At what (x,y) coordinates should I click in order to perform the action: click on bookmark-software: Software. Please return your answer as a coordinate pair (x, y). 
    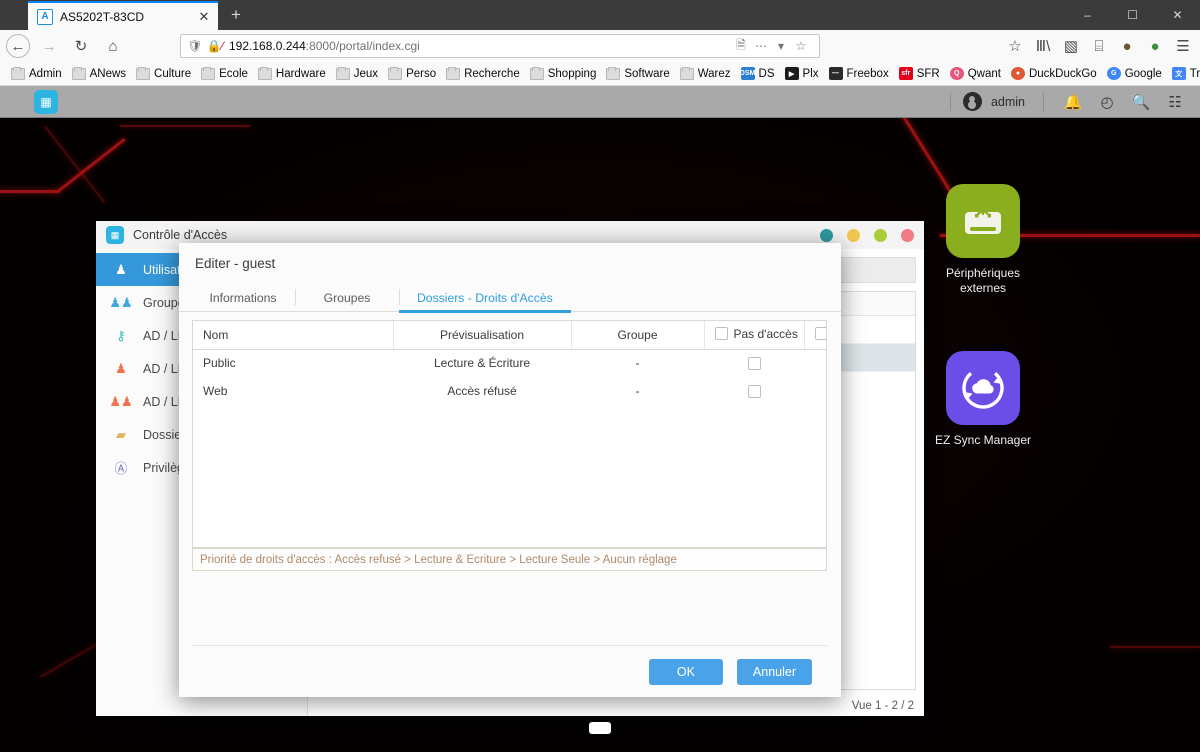
    Looking at the image, I should click on (637, 74).